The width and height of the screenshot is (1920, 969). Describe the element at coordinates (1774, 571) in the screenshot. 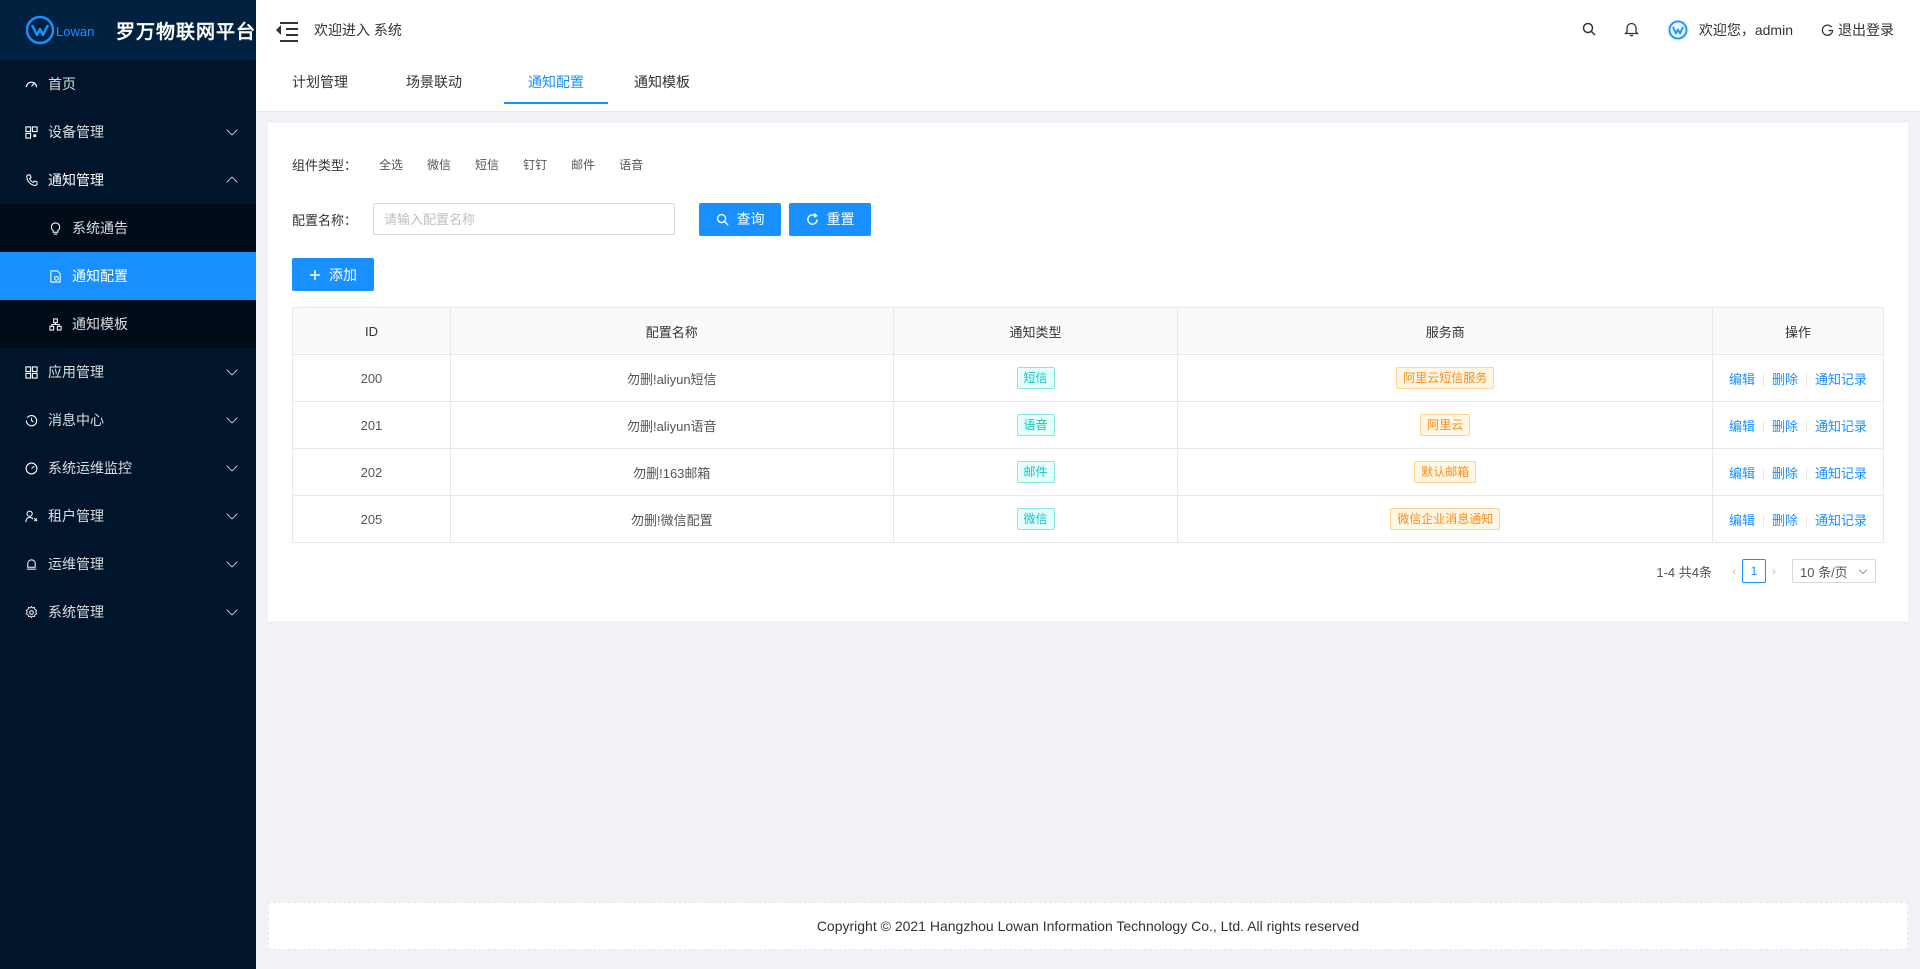

I see `chevron-right-icon: ›` at that location.